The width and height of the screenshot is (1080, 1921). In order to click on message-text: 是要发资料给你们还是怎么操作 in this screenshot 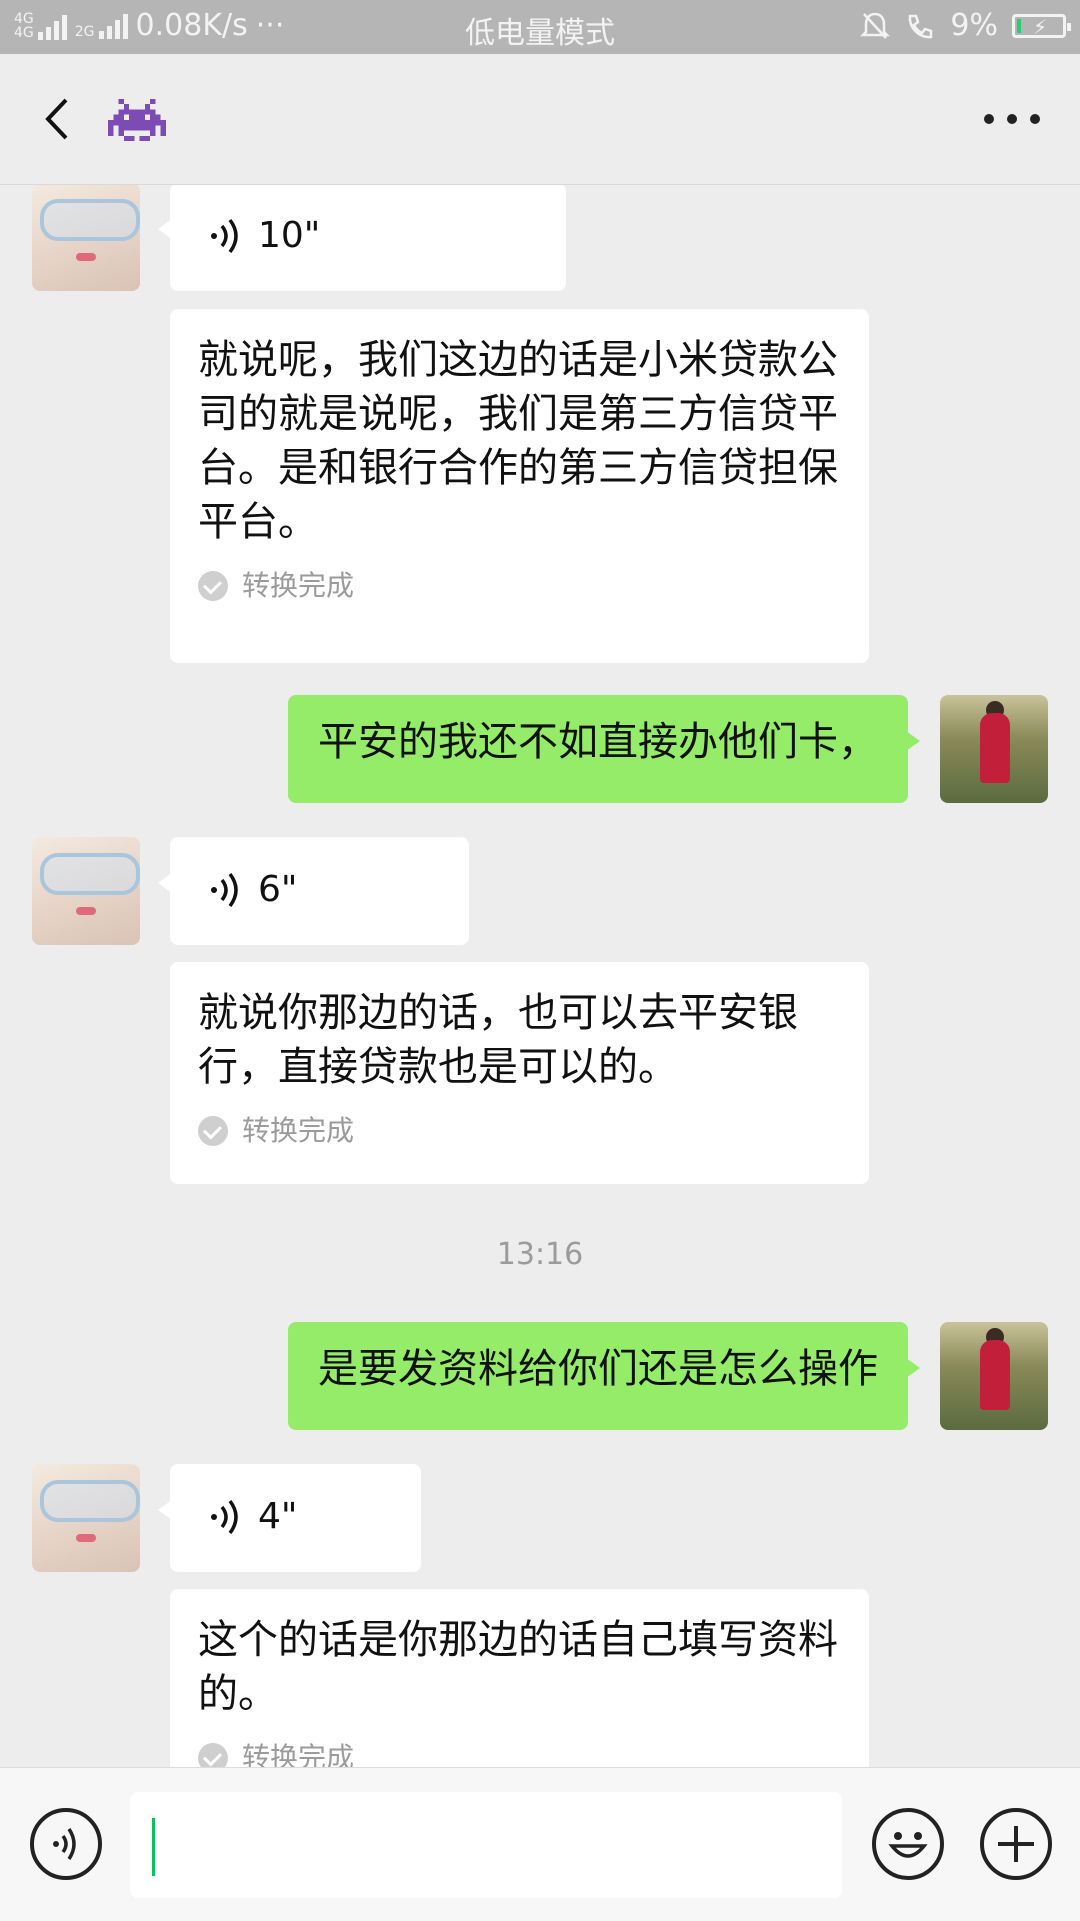, I will do `click(598, 1369)`.